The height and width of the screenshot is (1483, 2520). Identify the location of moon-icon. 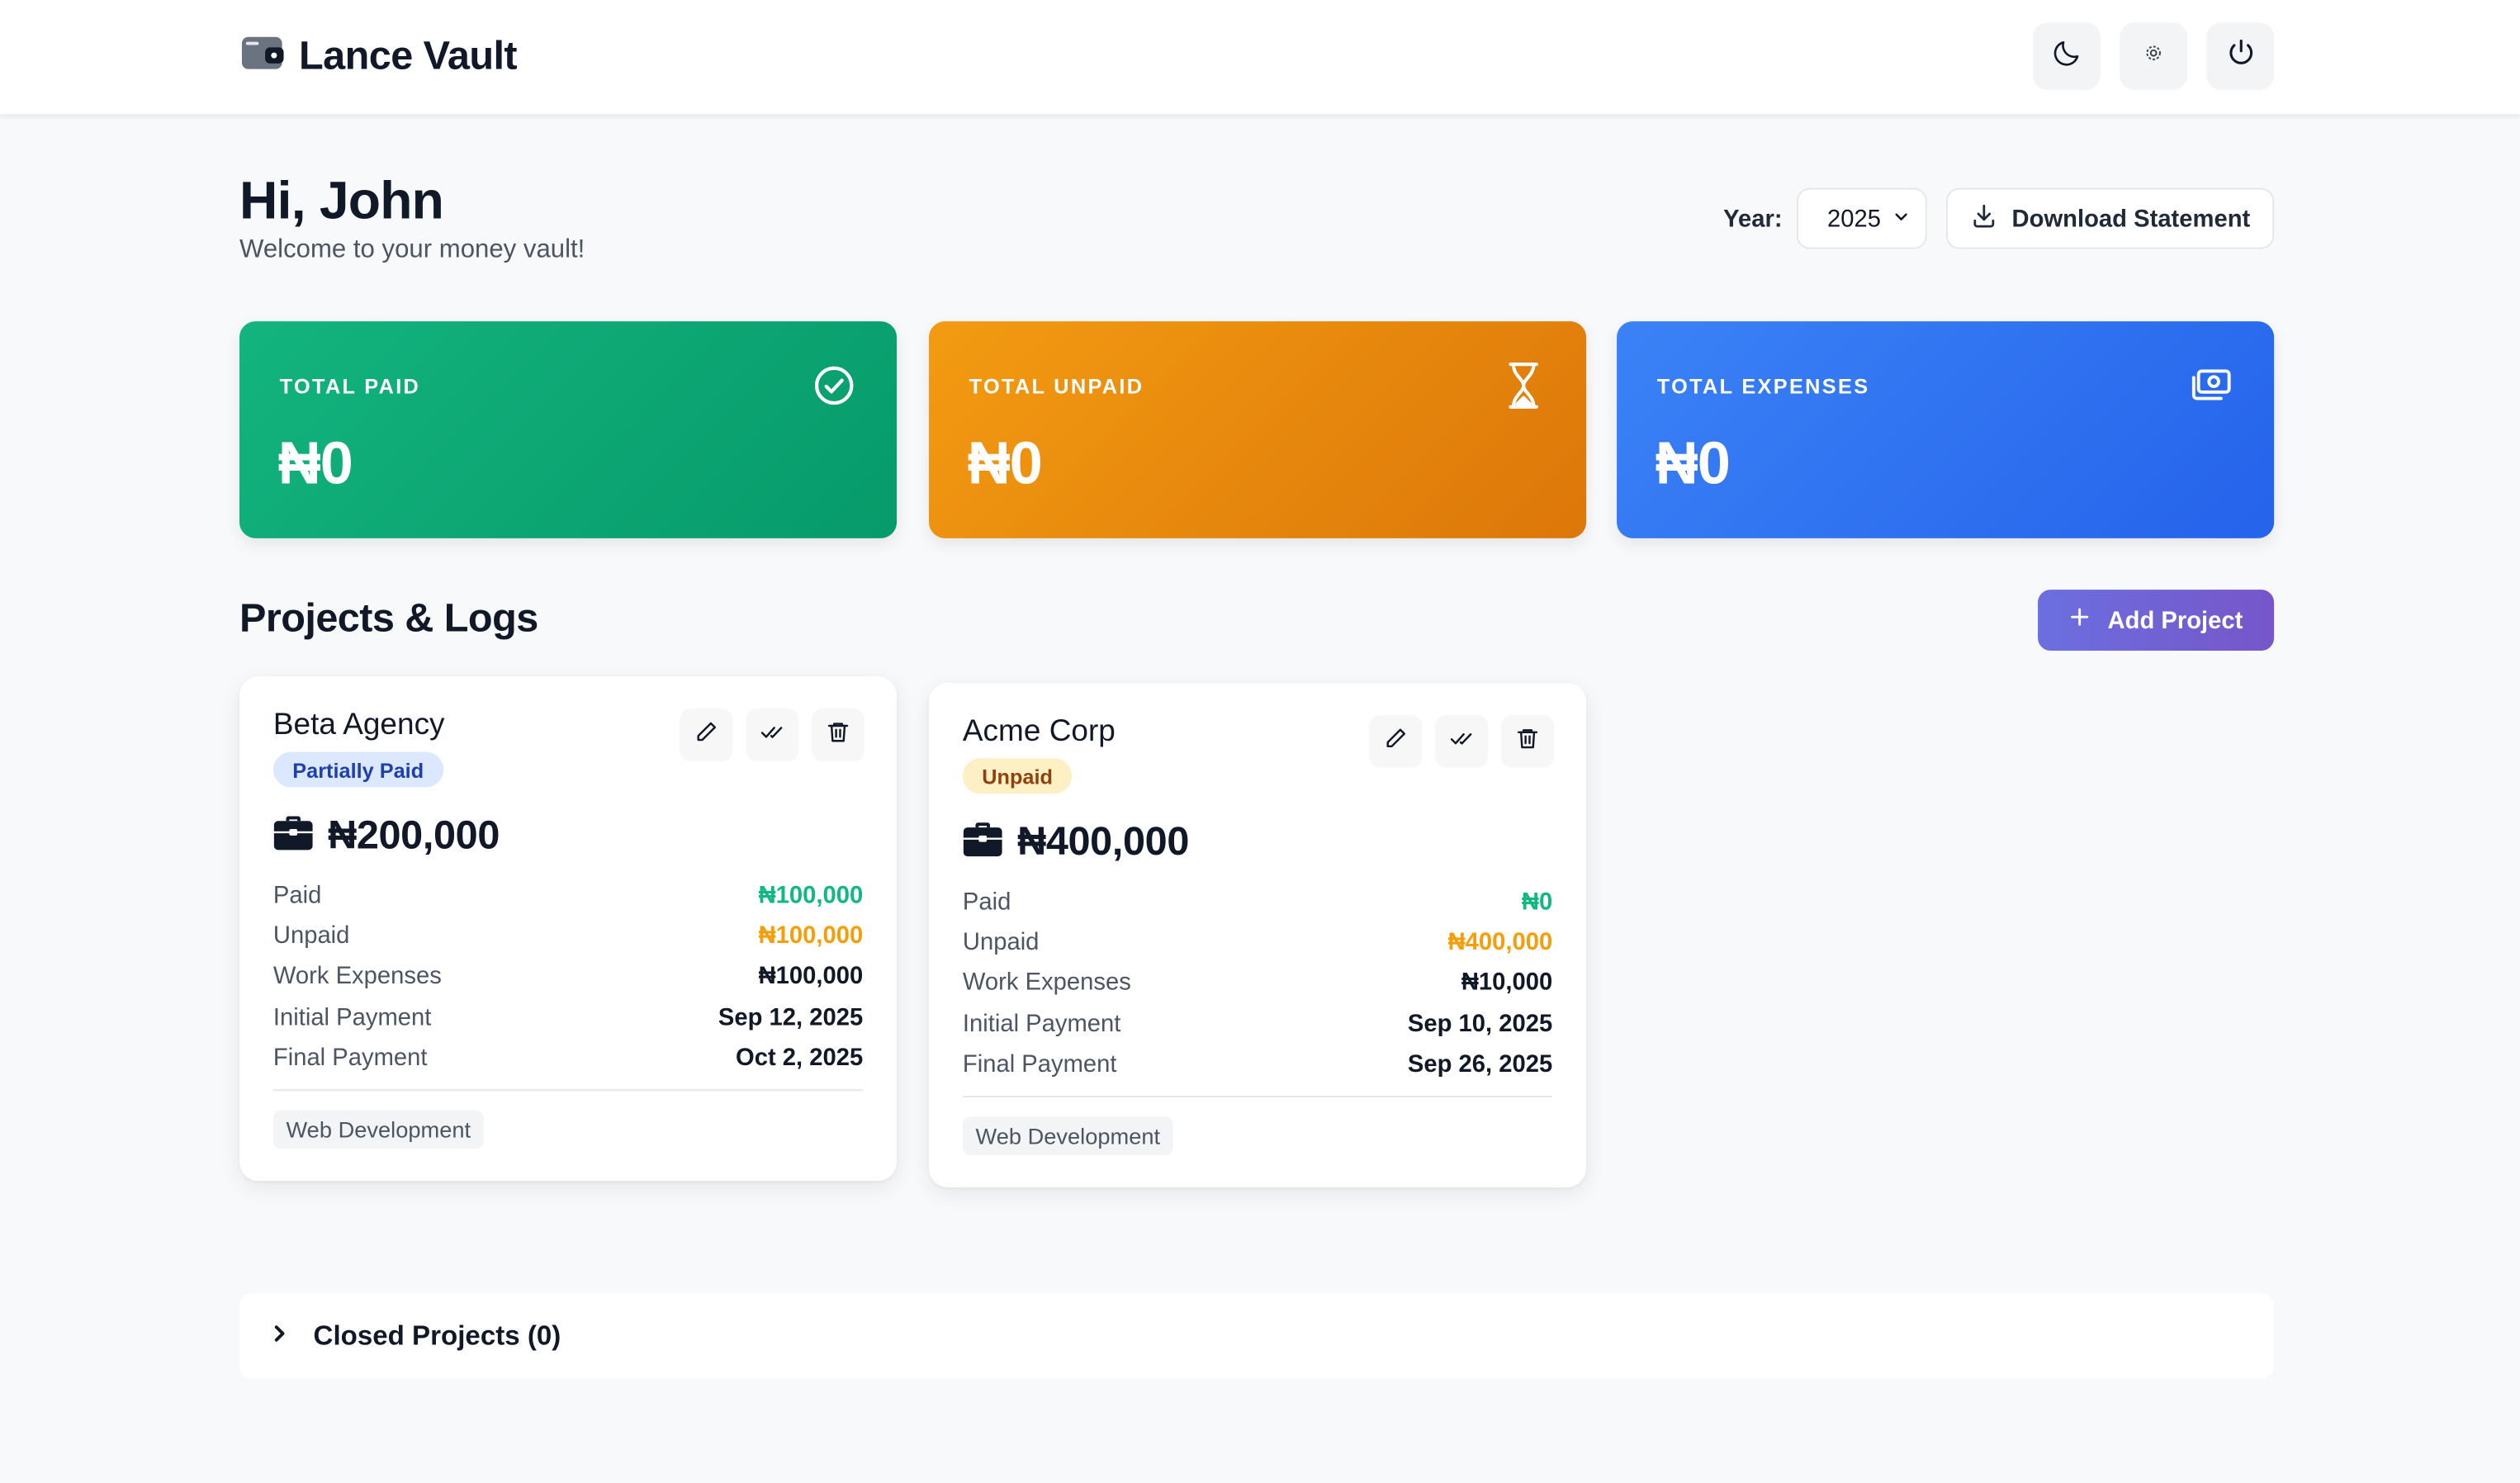
(2067, 56).